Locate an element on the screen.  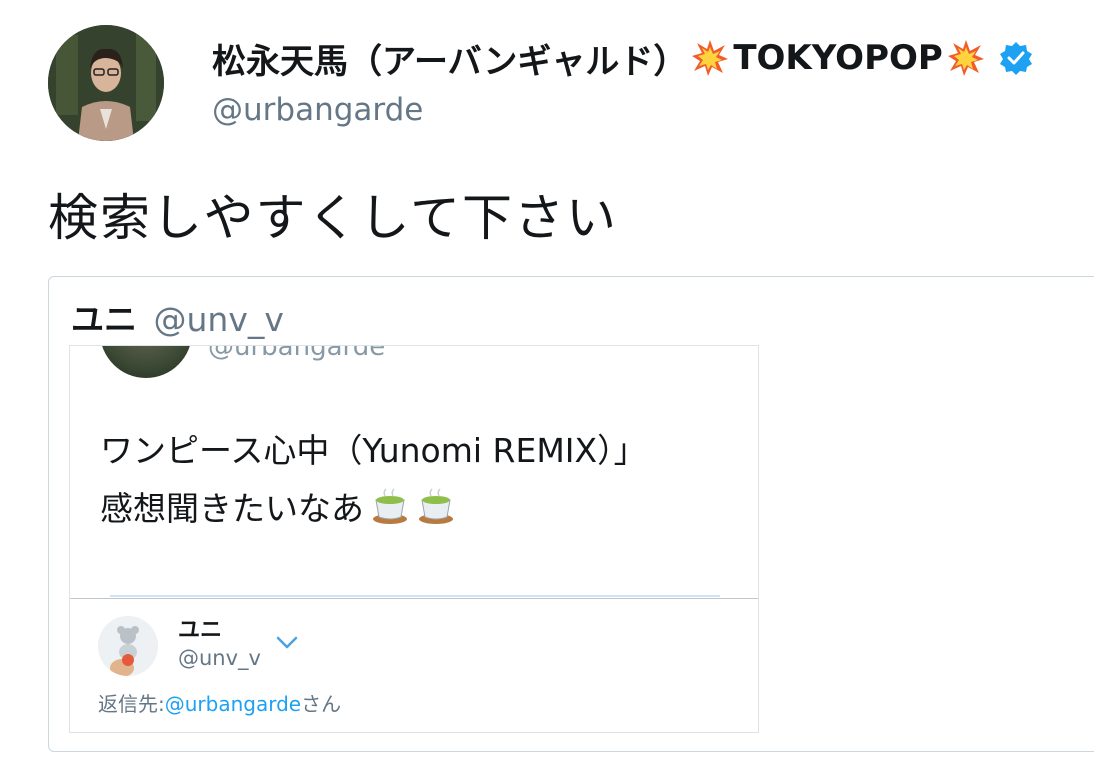
screenshot-text-line-2: 感想聞きたいなあ is located at coordinates (278, 506).